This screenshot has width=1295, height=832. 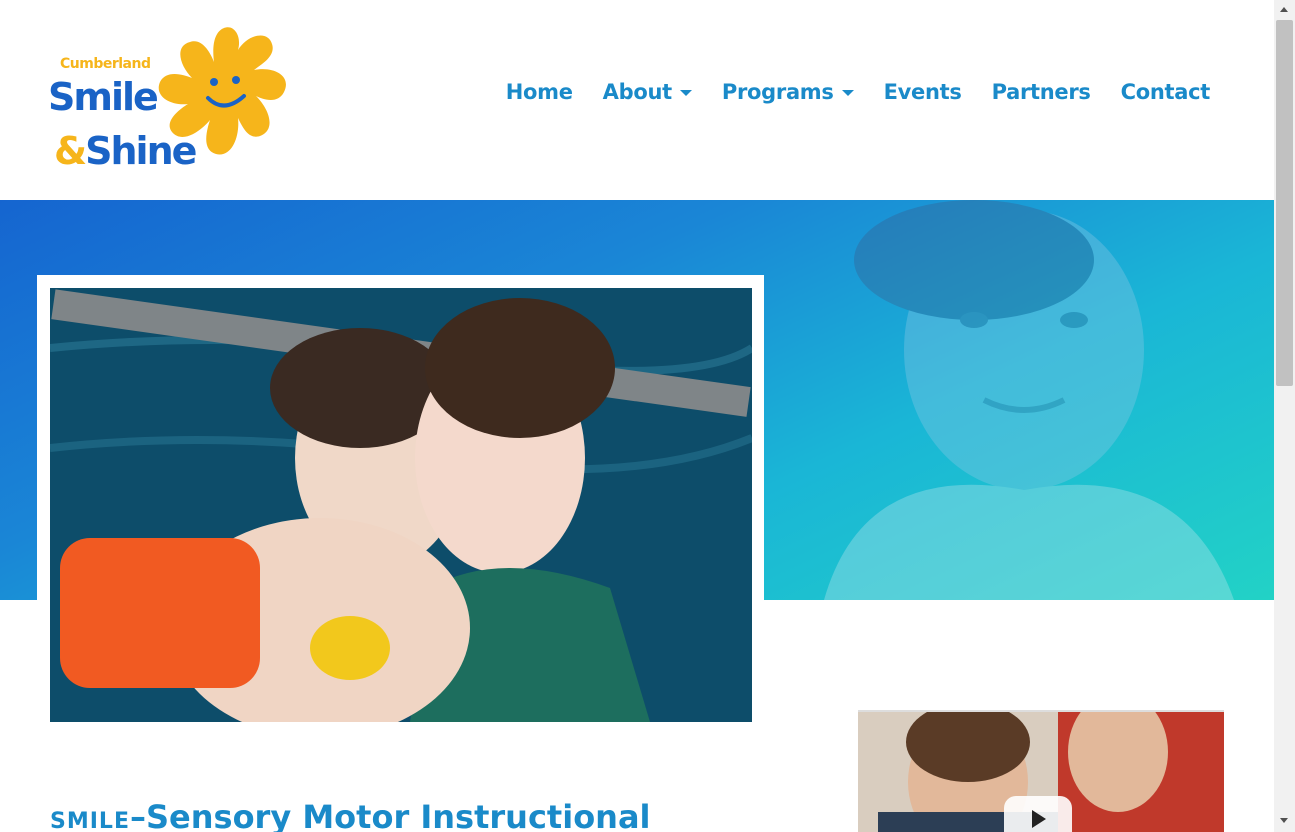 What do you see at coordinates (398, 815) in the screenshot?
I see `section-title-text: Sensory Motor Instructional` at bounding box center [398, 815].